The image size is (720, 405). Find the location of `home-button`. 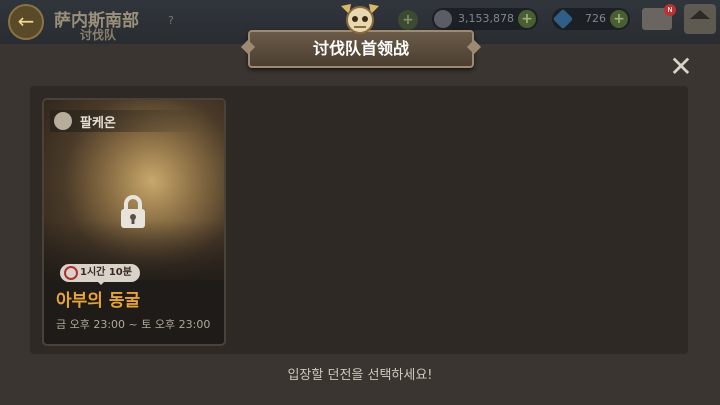

home-button is located at coordinates (700, 19).